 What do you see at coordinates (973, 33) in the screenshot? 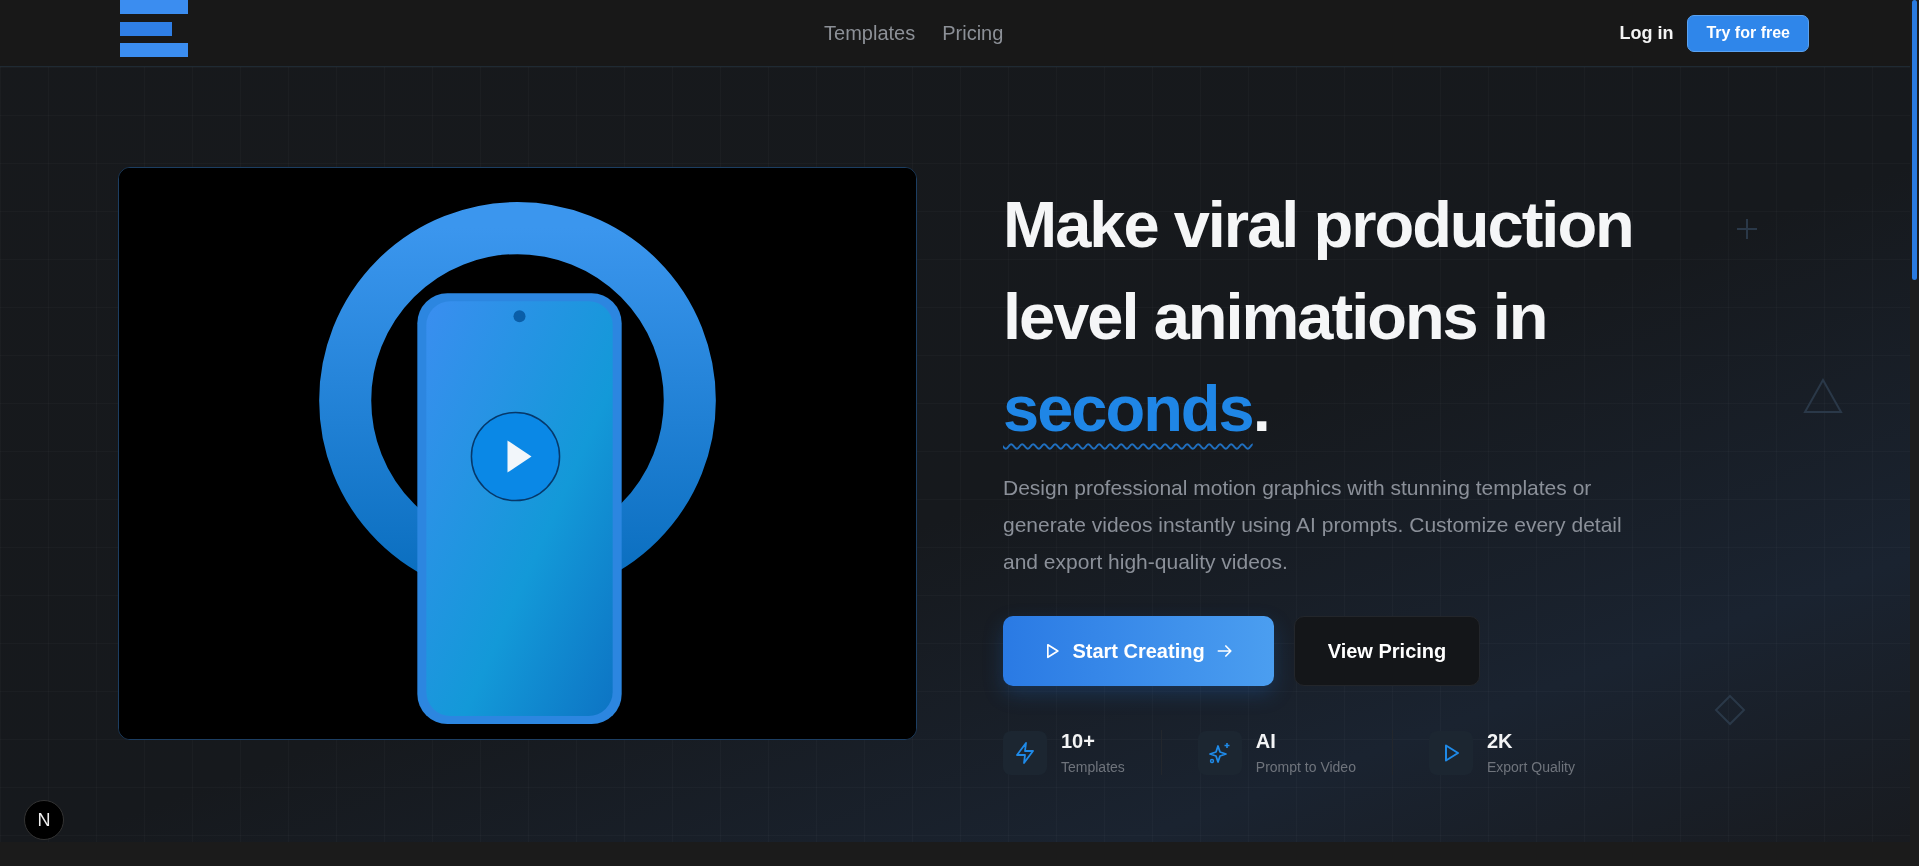
I see `nav-link: Pricing` at bounding box center [973, 33].